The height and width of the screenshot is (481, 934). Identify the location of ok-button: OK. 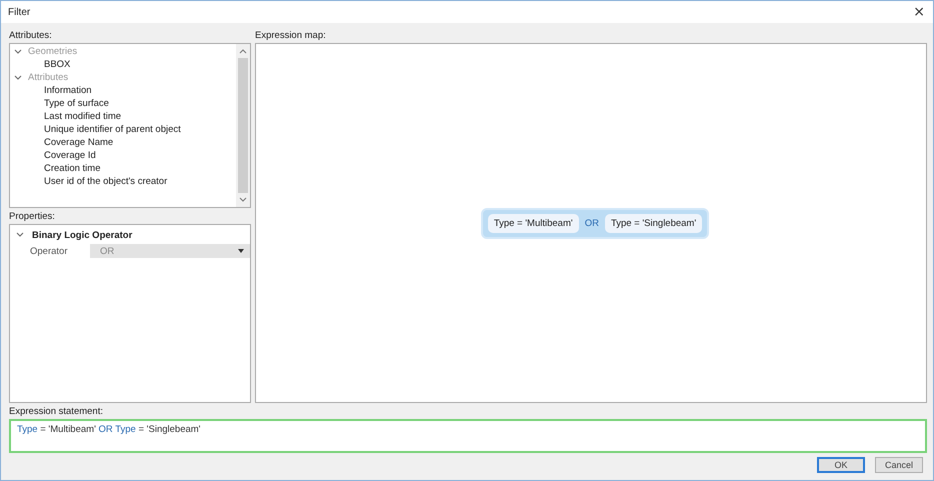
(841, 465).